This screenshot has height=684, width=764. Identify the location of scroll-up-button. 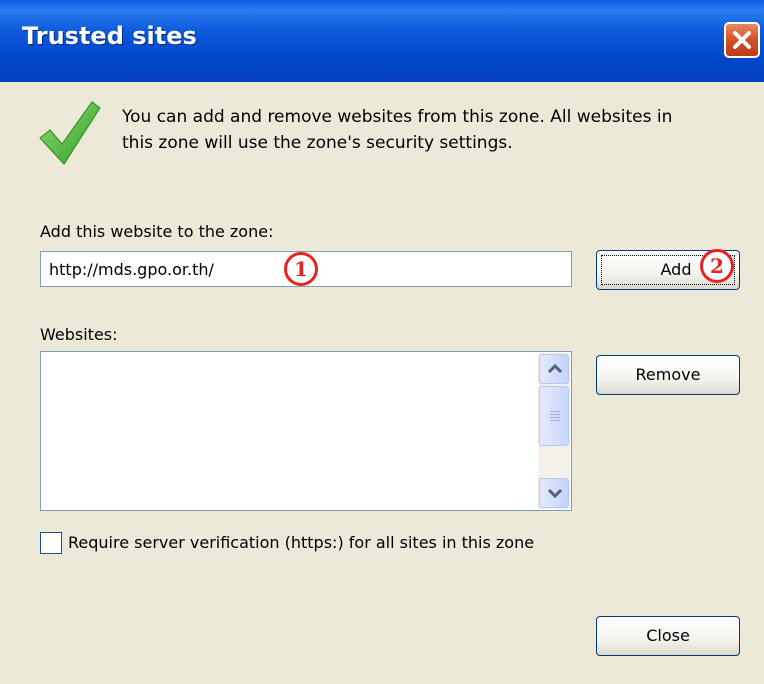
(554, 369).